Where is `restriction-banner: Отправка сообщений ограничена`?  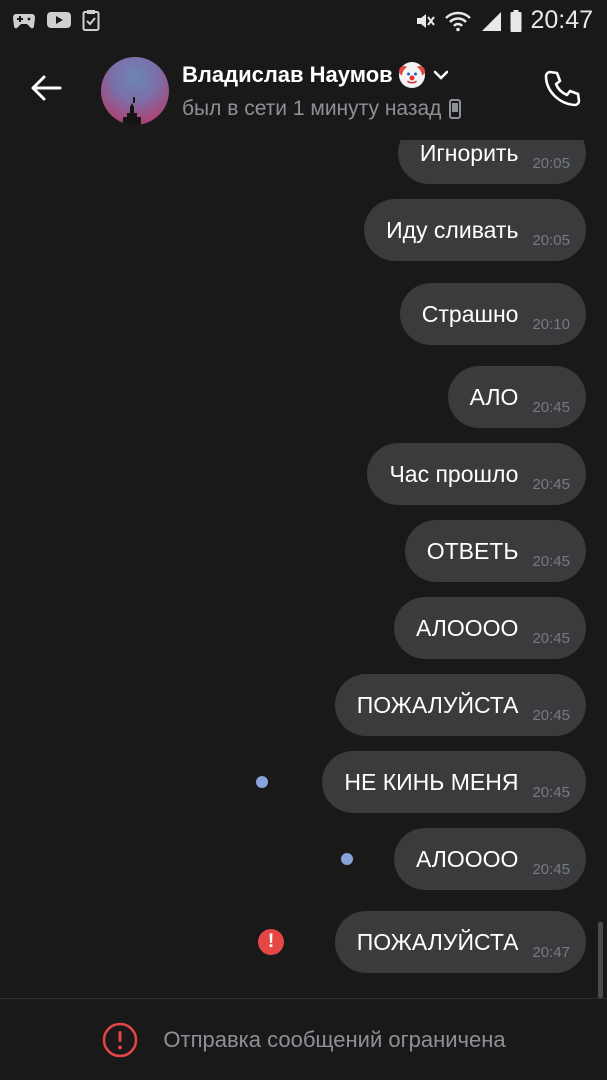
restriction-banner: Отправка сообщений ограничена is located at coordinates (303, 1039).